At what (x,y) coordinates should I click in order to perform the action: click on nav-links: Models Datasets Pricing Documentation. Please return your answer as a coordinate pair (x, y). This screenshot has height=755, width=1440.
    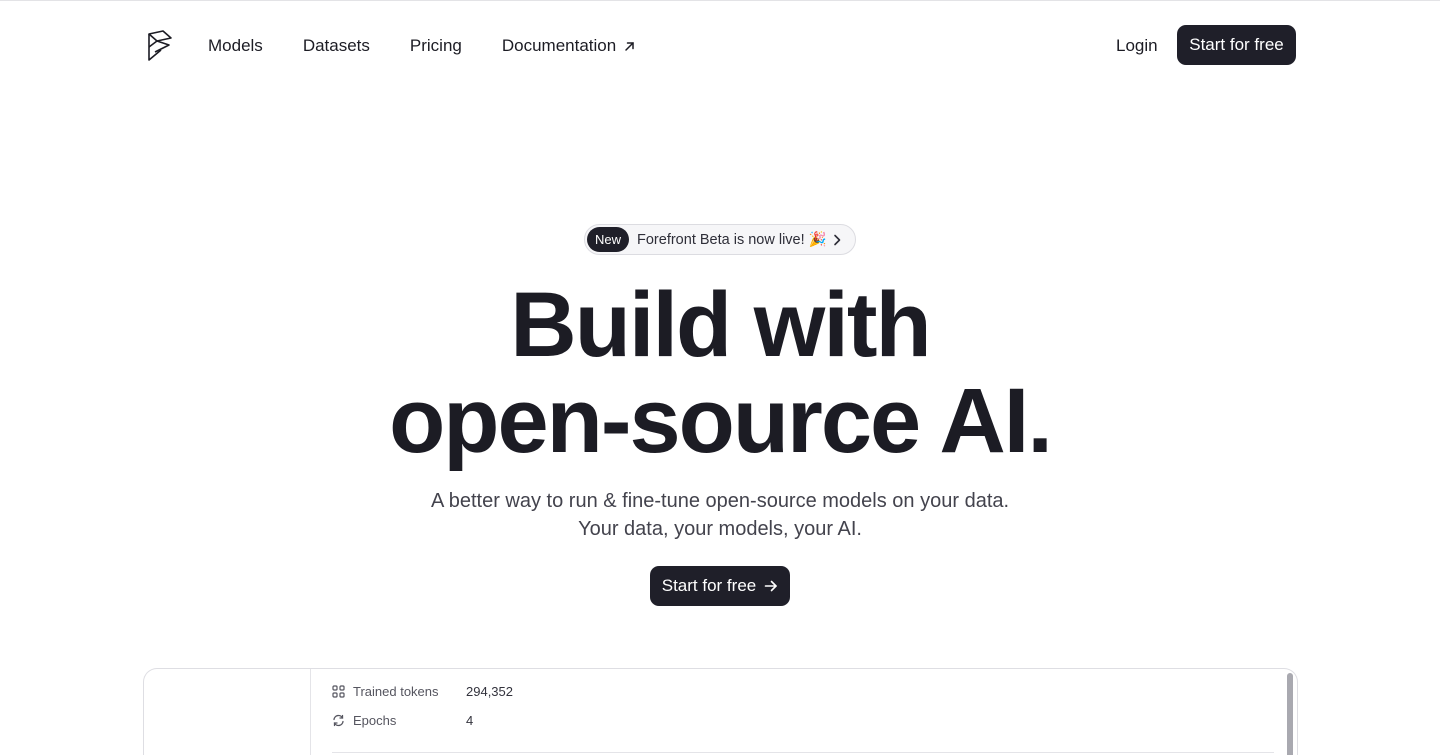
    Looking at the image, I should click on (441, 46).